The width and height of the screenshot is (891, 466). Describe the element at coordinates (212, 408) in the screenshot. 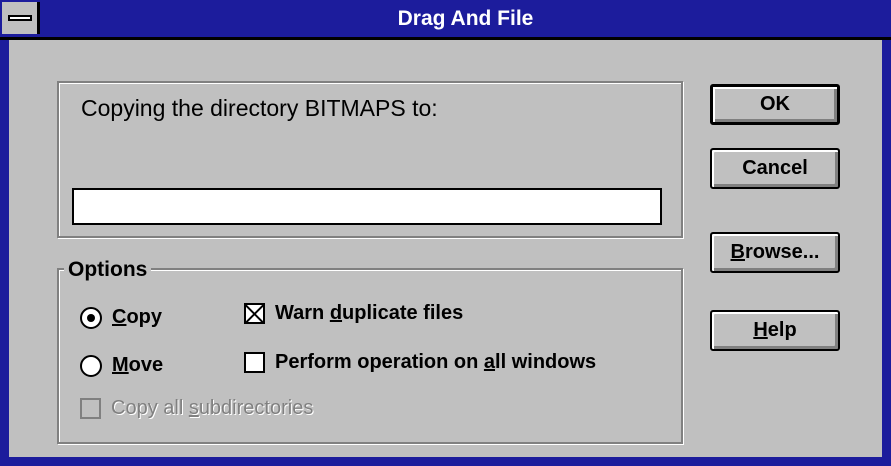

I see `subdirectories-label: Copy all subdirectories` at that location.